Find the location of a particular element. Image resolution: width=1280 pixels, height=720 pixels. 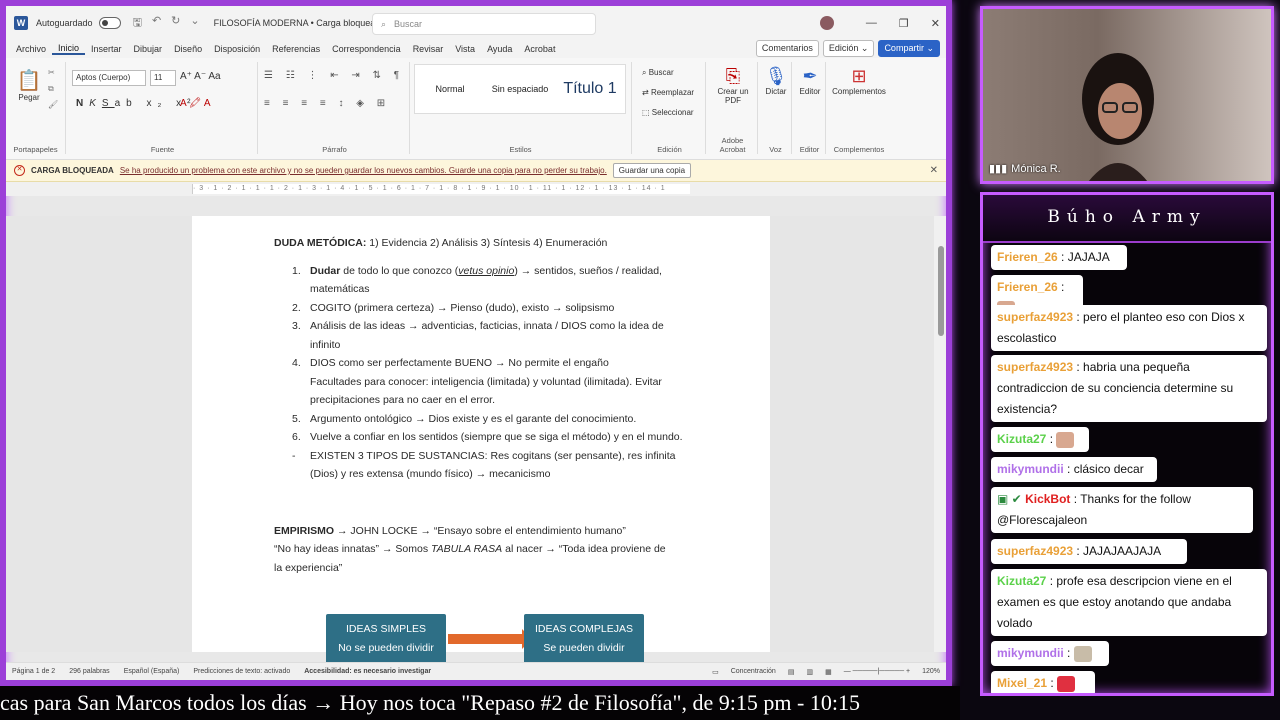

print-layout-icon: ▥ is located at coordinates (809, 672).